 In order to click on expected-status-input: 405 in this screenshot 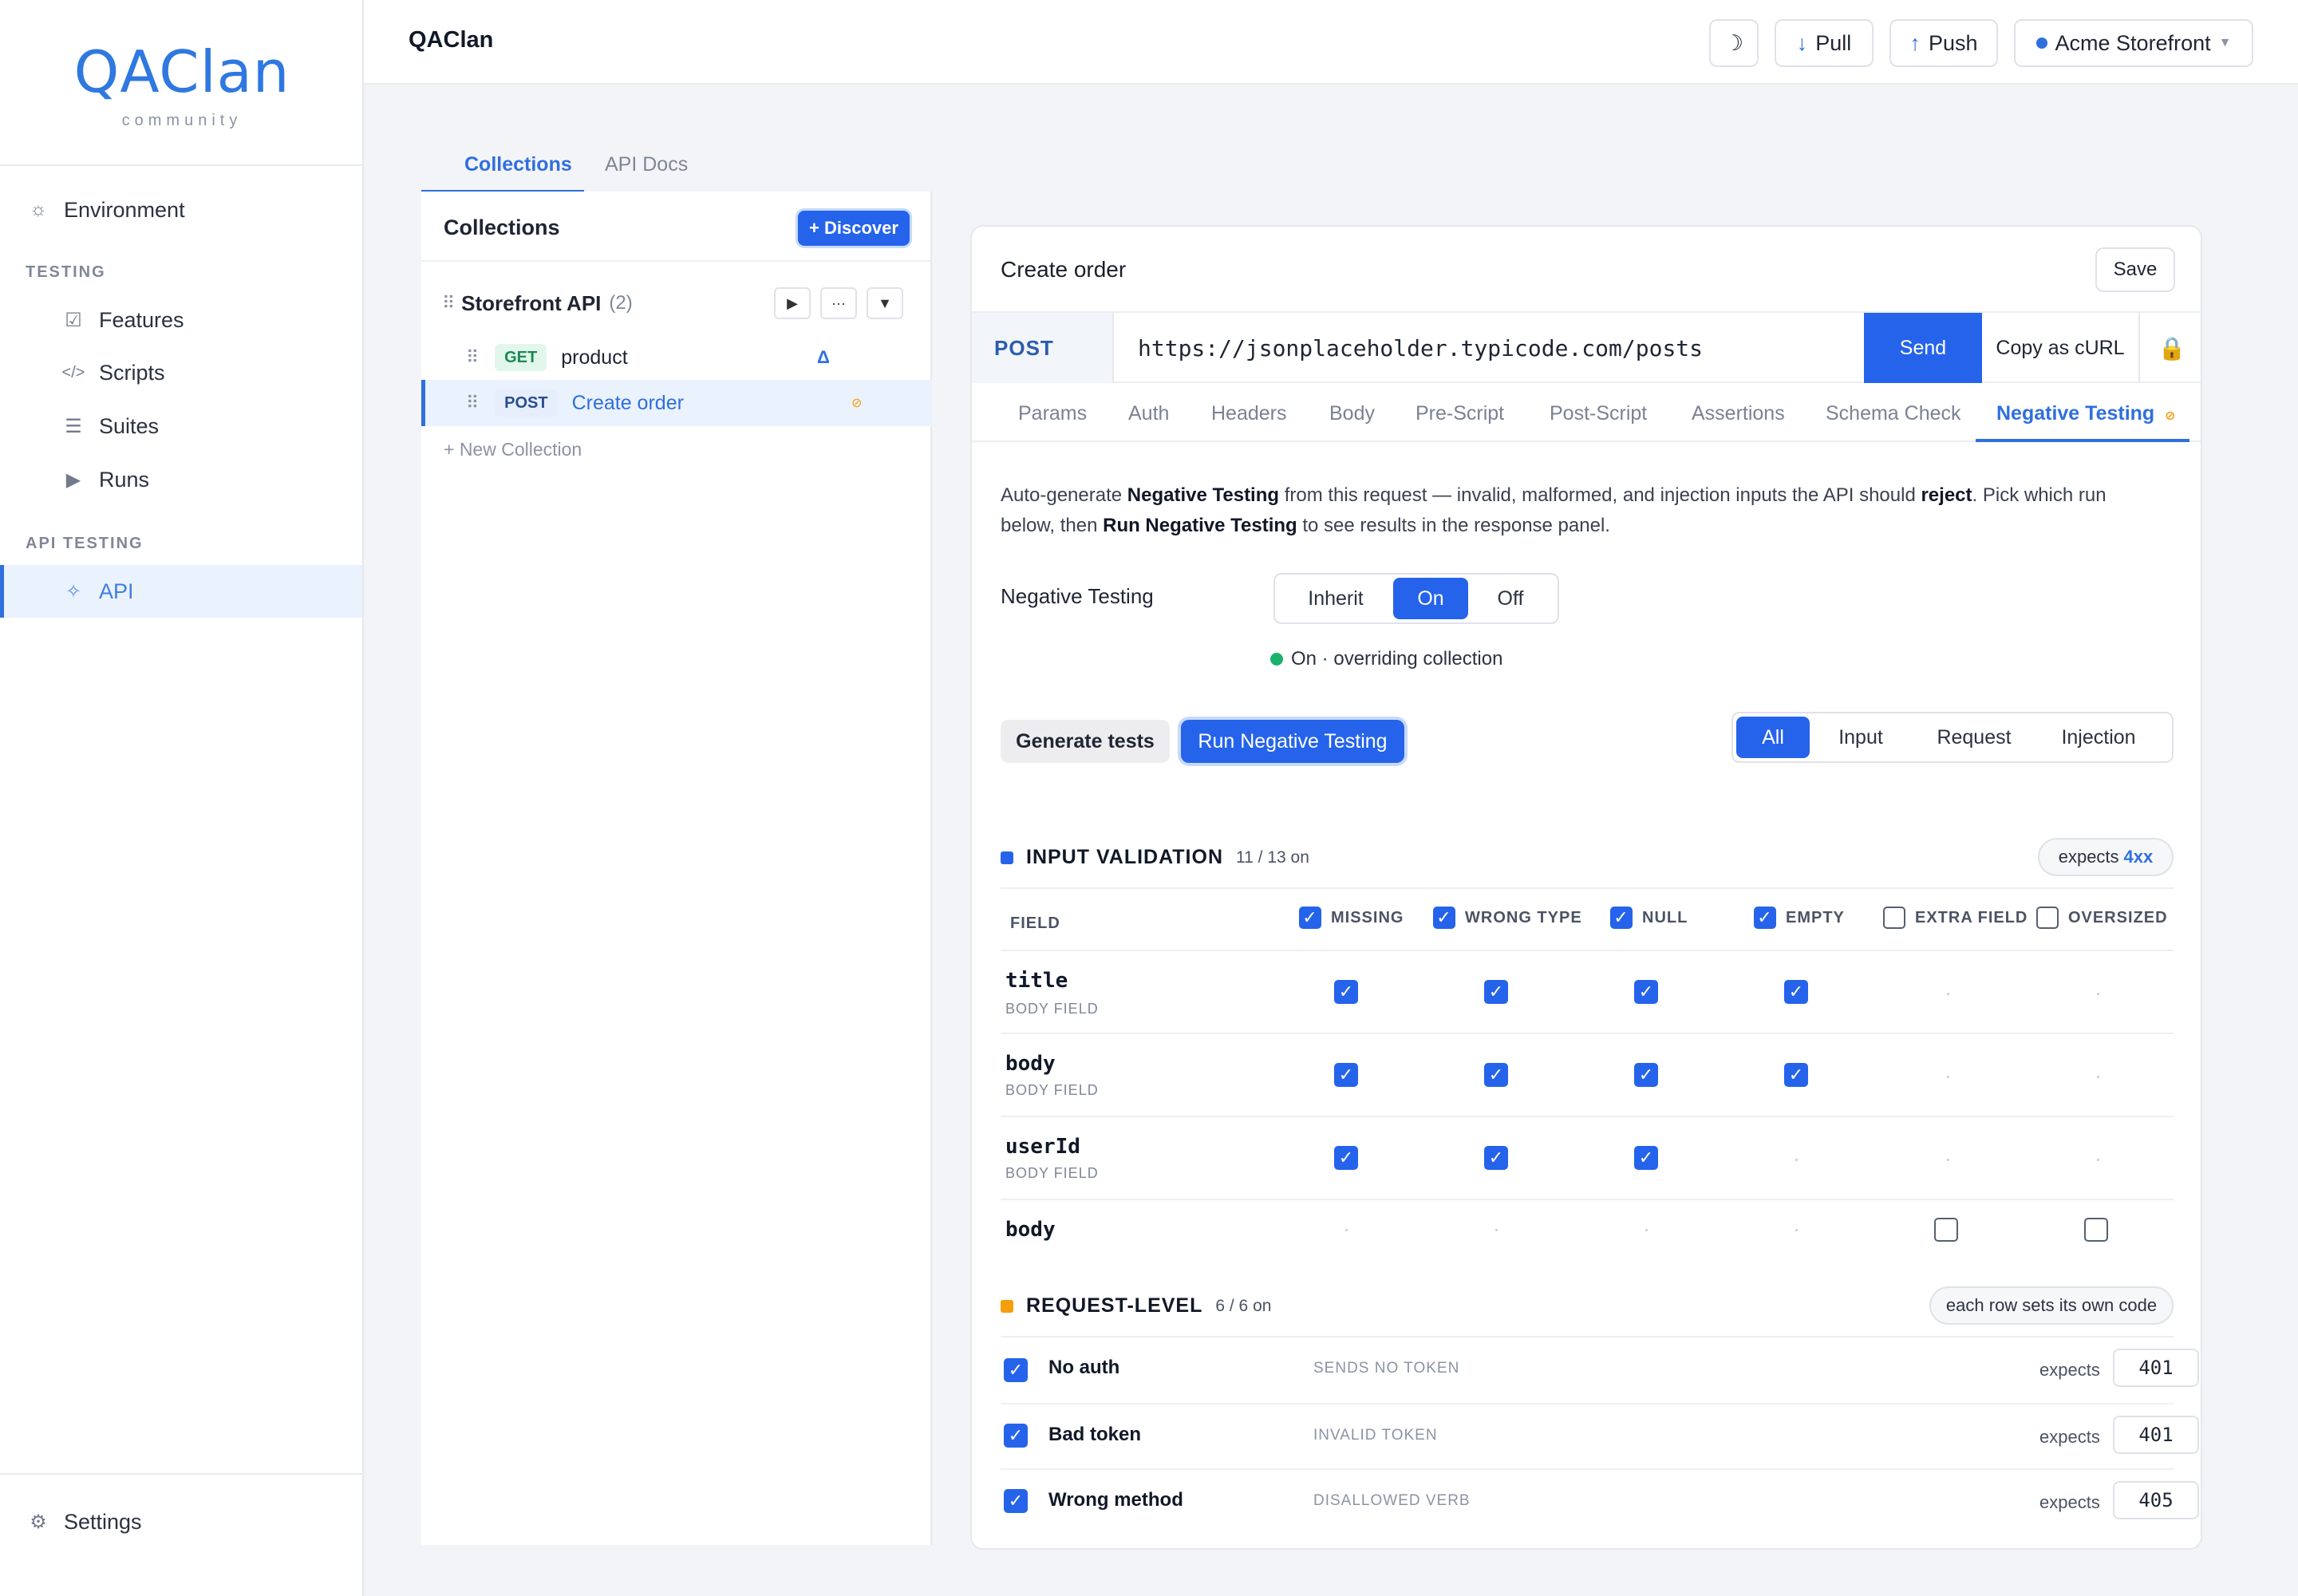, I will do `click(2156, 1500)`.